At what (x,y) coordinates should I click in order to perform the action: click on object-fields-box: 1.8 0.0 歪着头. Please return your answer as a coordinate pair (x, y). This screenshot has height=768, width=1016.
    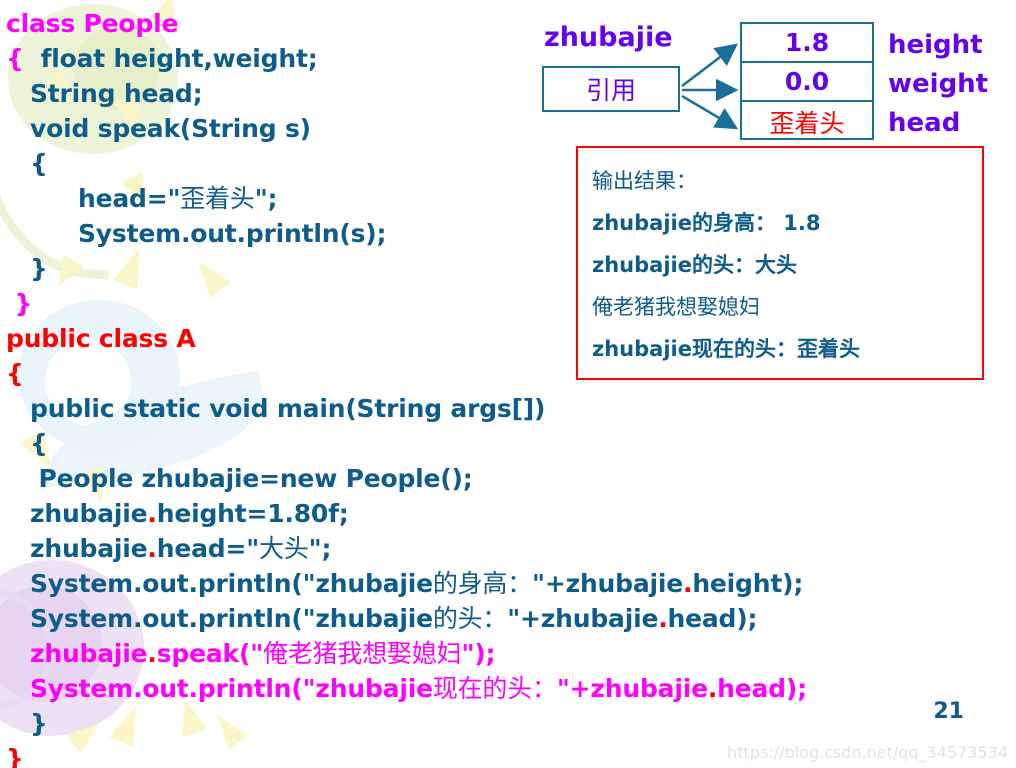
    Looking at the image, I should click on (807, 81).